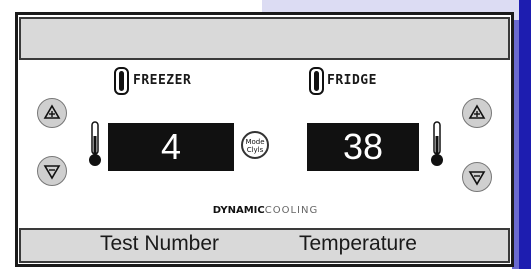 The width and height of the screenshot is (531, 269). Describe the element at coordinates (121, 81) in the screenshot. I see `freezer-door-icon` at that location.